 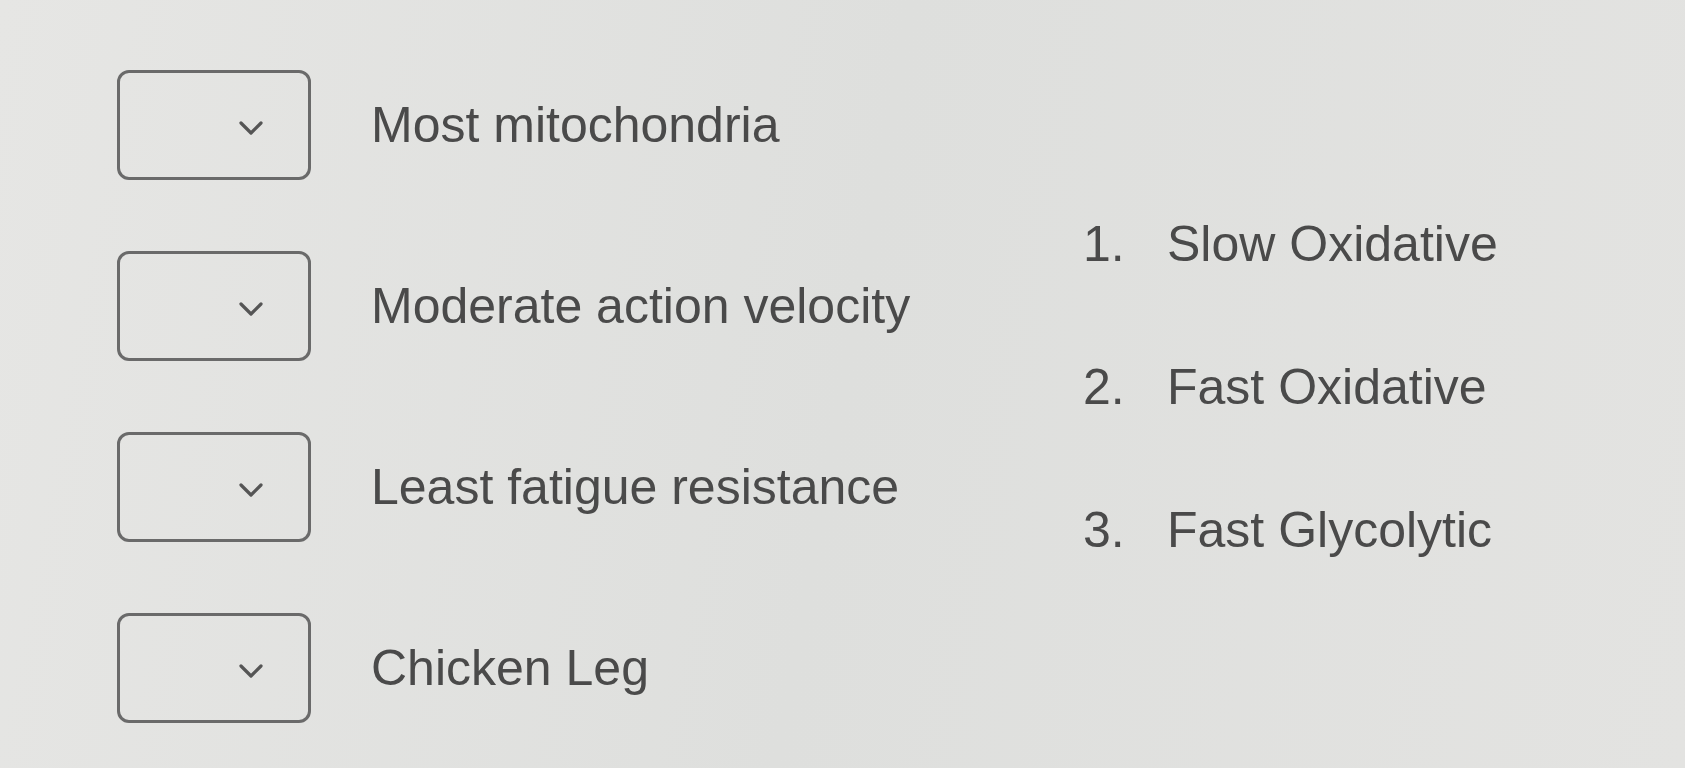 What do you see at coordinates (641, 306) in the screenshot?
I see `match-prompt: Moderate action velocity` at bounding box center [641, 306].